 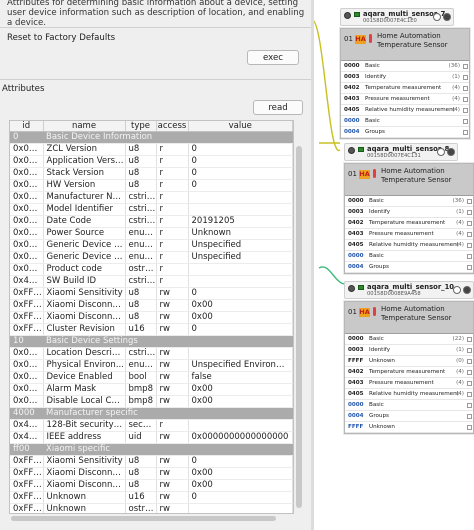 I want to click on column-header-id: id, so click(x=27, y=126).